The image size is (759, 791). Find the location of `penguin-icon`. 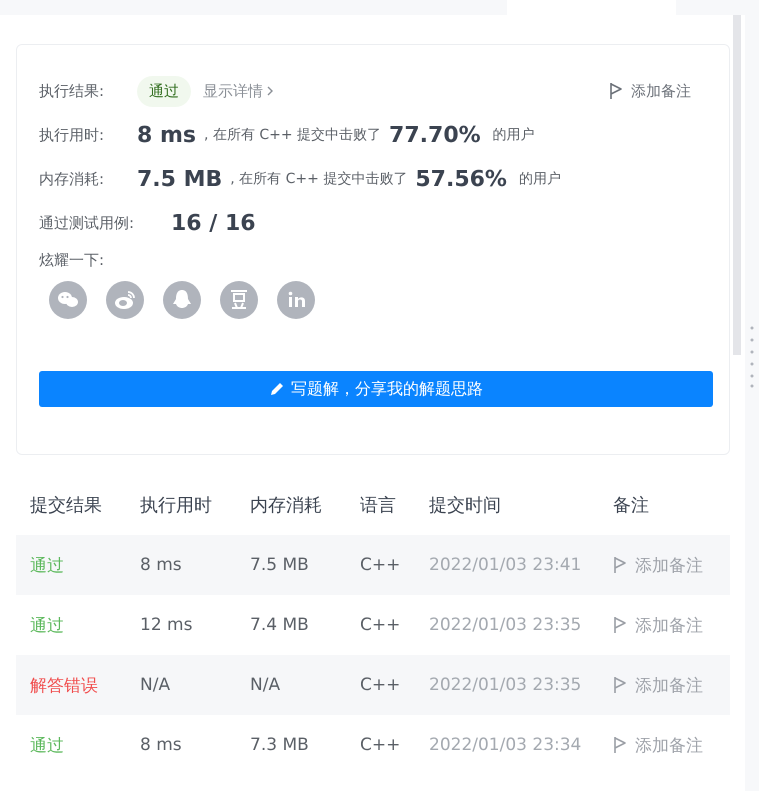

penguin-icon is located at coordinates (182, 300).